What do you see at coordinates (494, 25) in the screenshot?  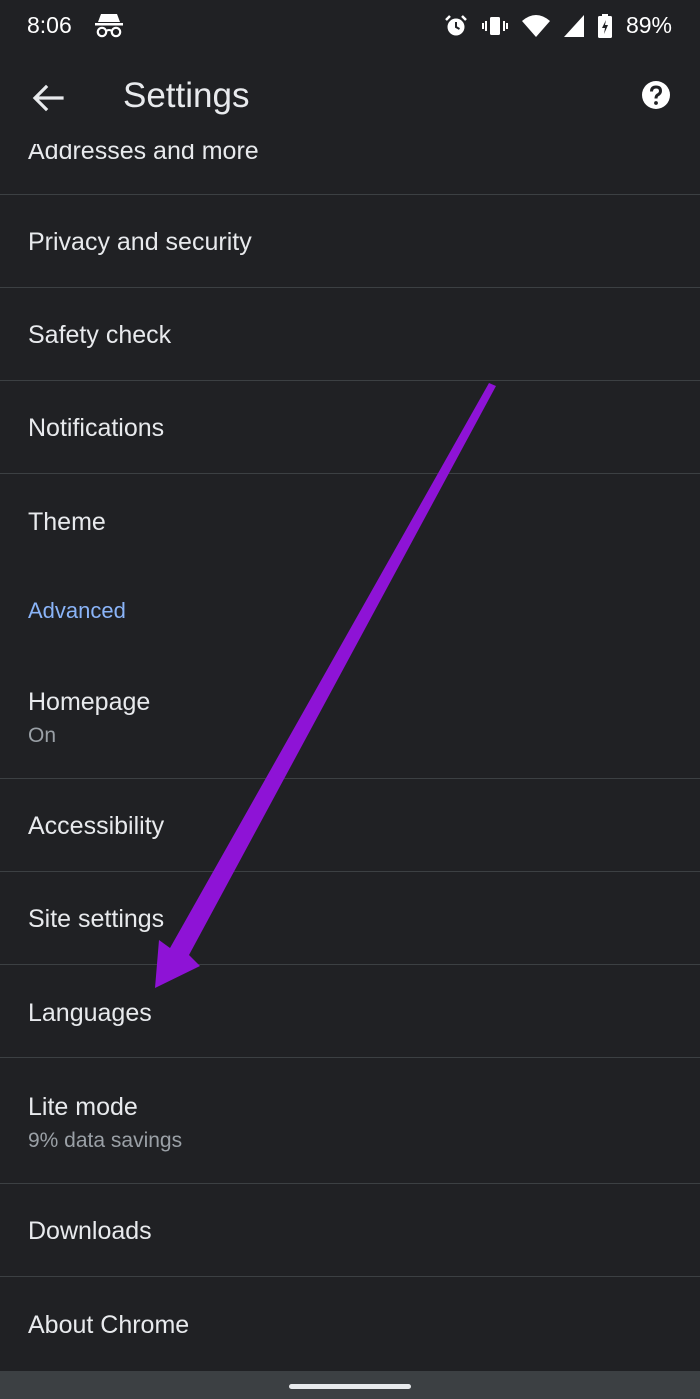 I see `vibrate-icon` at bounding box center [494, 25].